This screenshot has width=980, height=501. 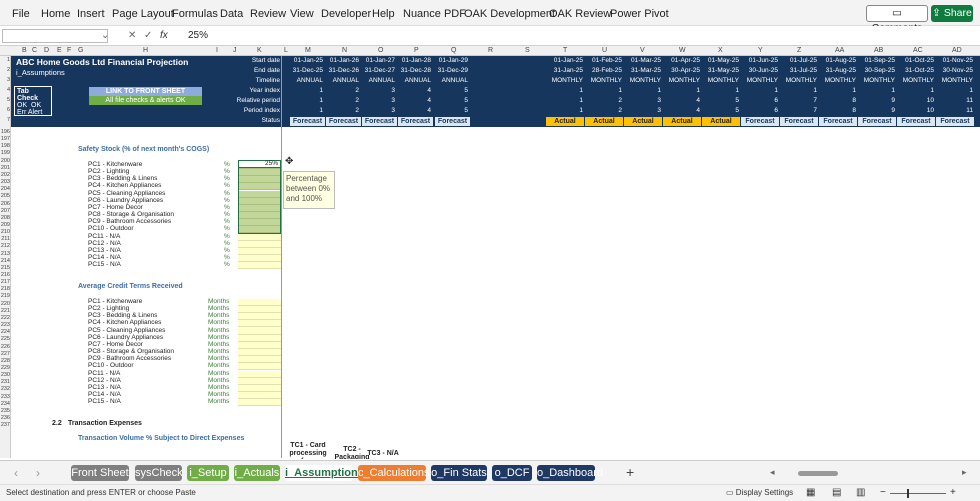 I want to click on row-header: 223, so click(x=5, y=325).